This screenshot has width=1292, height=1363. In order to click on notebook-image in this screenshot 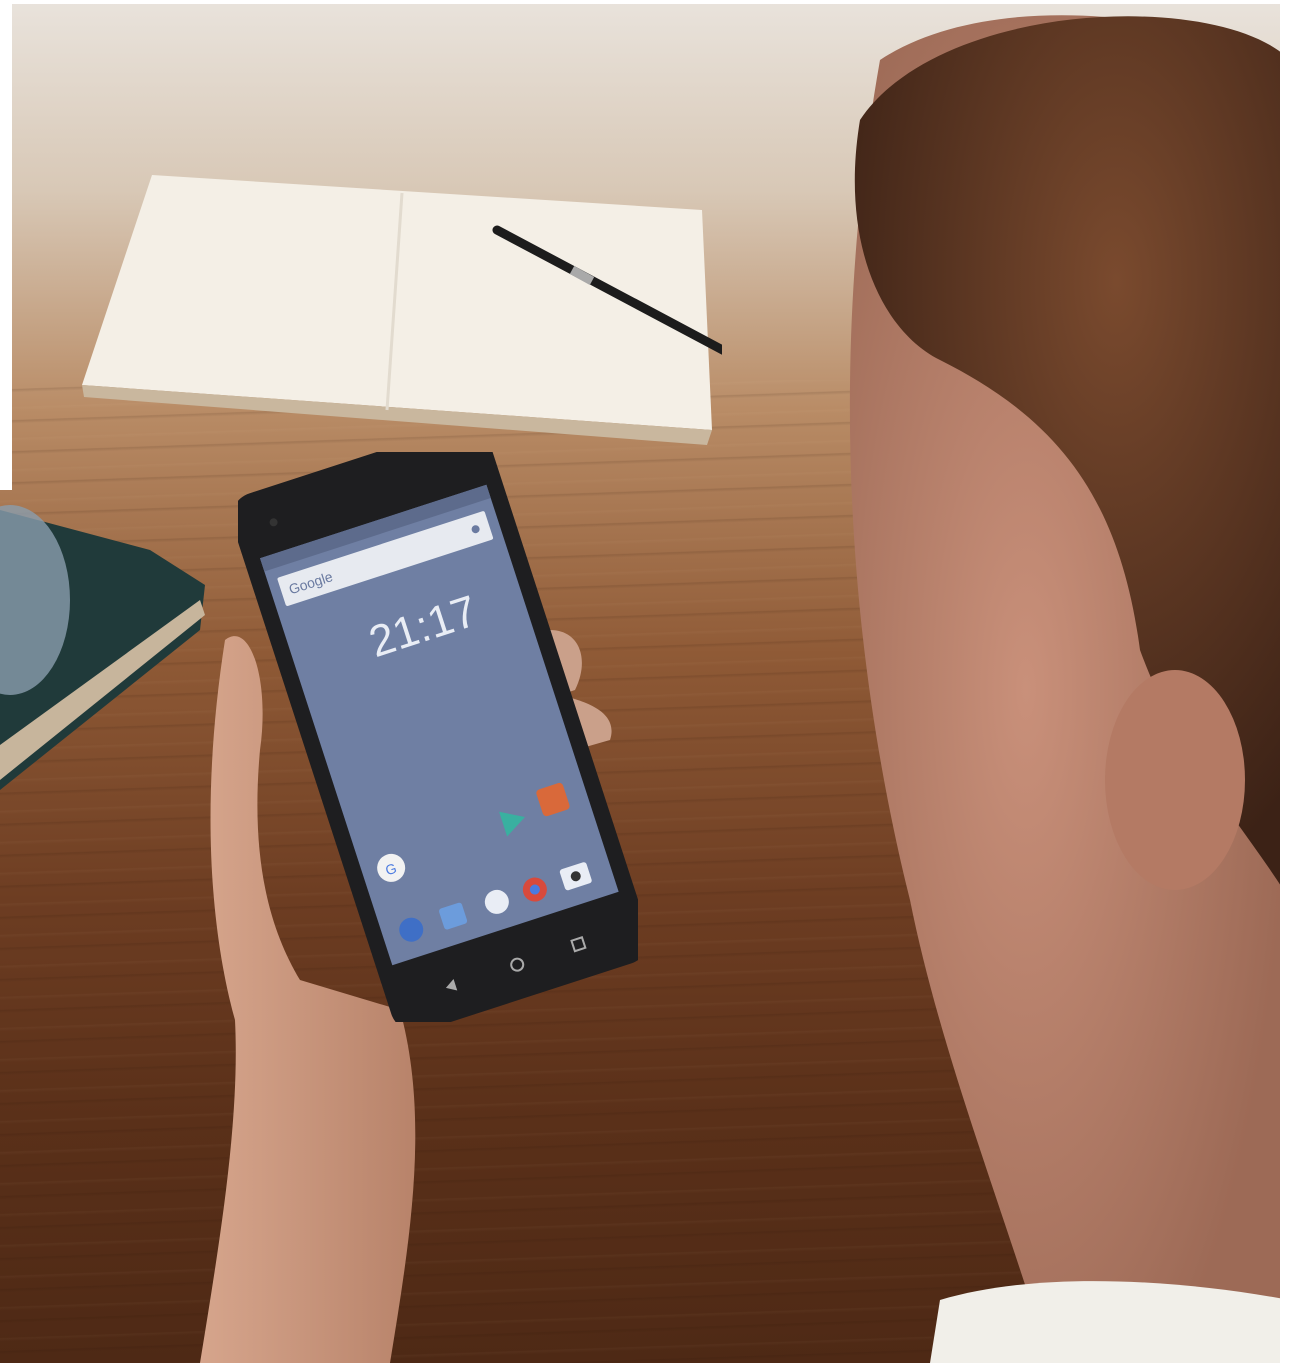, I will do `click(402, 310)`.